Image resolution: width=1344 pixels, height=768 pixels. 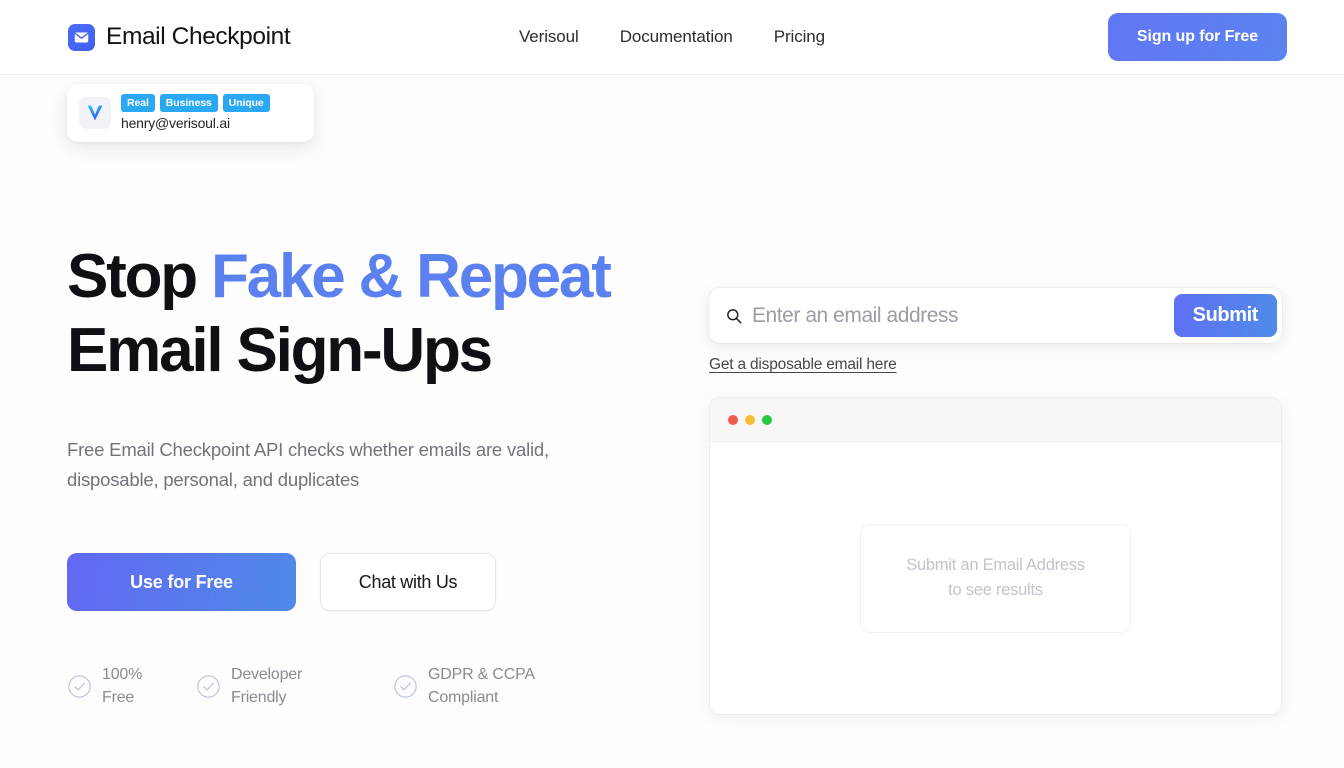 I want to click on chip-tag-list: Real Business Unique, so click(x=195, y=103).